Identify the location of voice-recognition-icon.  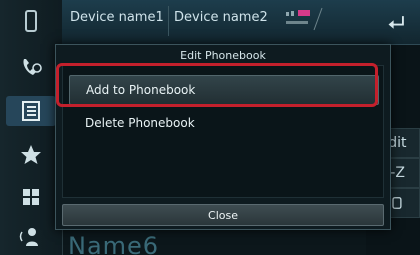
(31, 237).